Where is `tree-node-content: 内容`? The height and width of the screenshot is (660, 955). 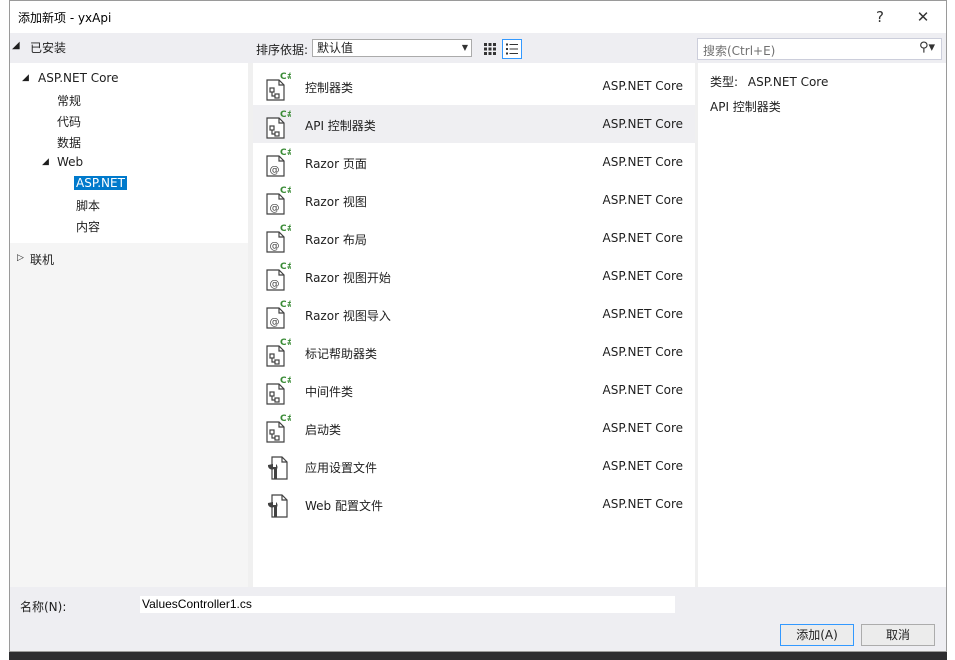 tree-node-content: 内容 is located at coordinates (88, 226).